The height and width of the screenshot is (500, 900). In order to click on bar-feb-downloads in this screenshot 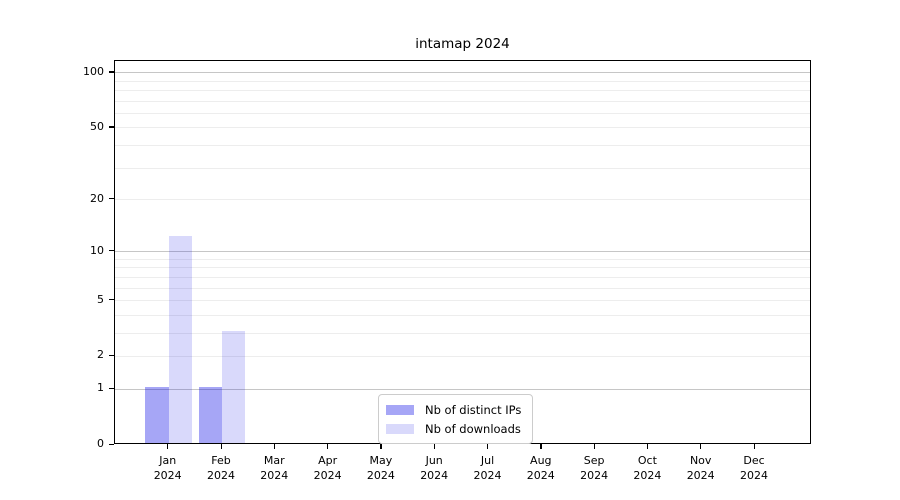, I will do `click(234, 387)`.